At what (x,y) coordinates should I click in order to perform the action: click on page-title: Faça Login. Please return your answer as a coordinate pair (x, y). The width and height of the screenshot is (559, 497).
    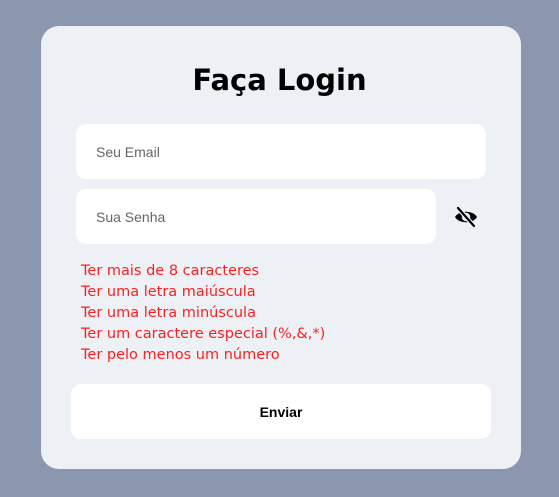
    Looking at the image, I should click on (279, 80).